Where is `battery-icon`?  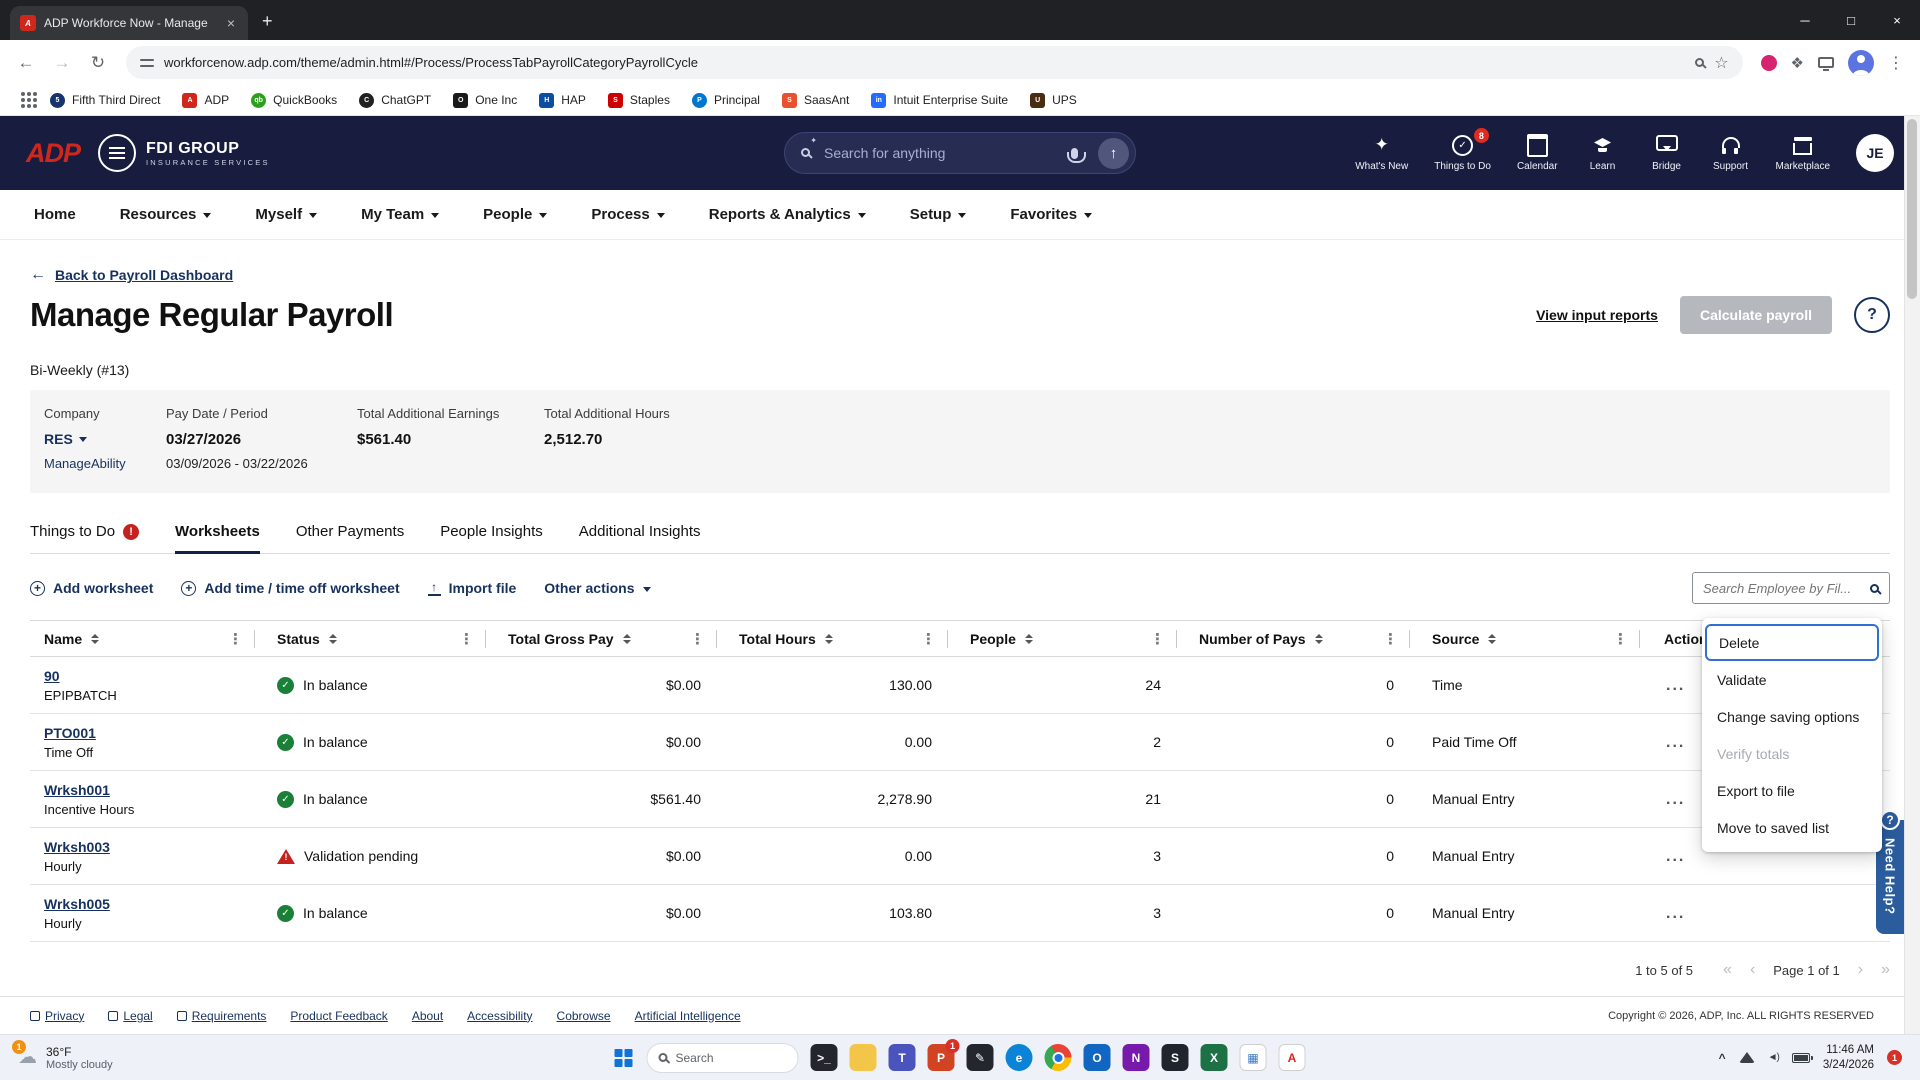 battery-icon is located at coordinates (1802, 1057).